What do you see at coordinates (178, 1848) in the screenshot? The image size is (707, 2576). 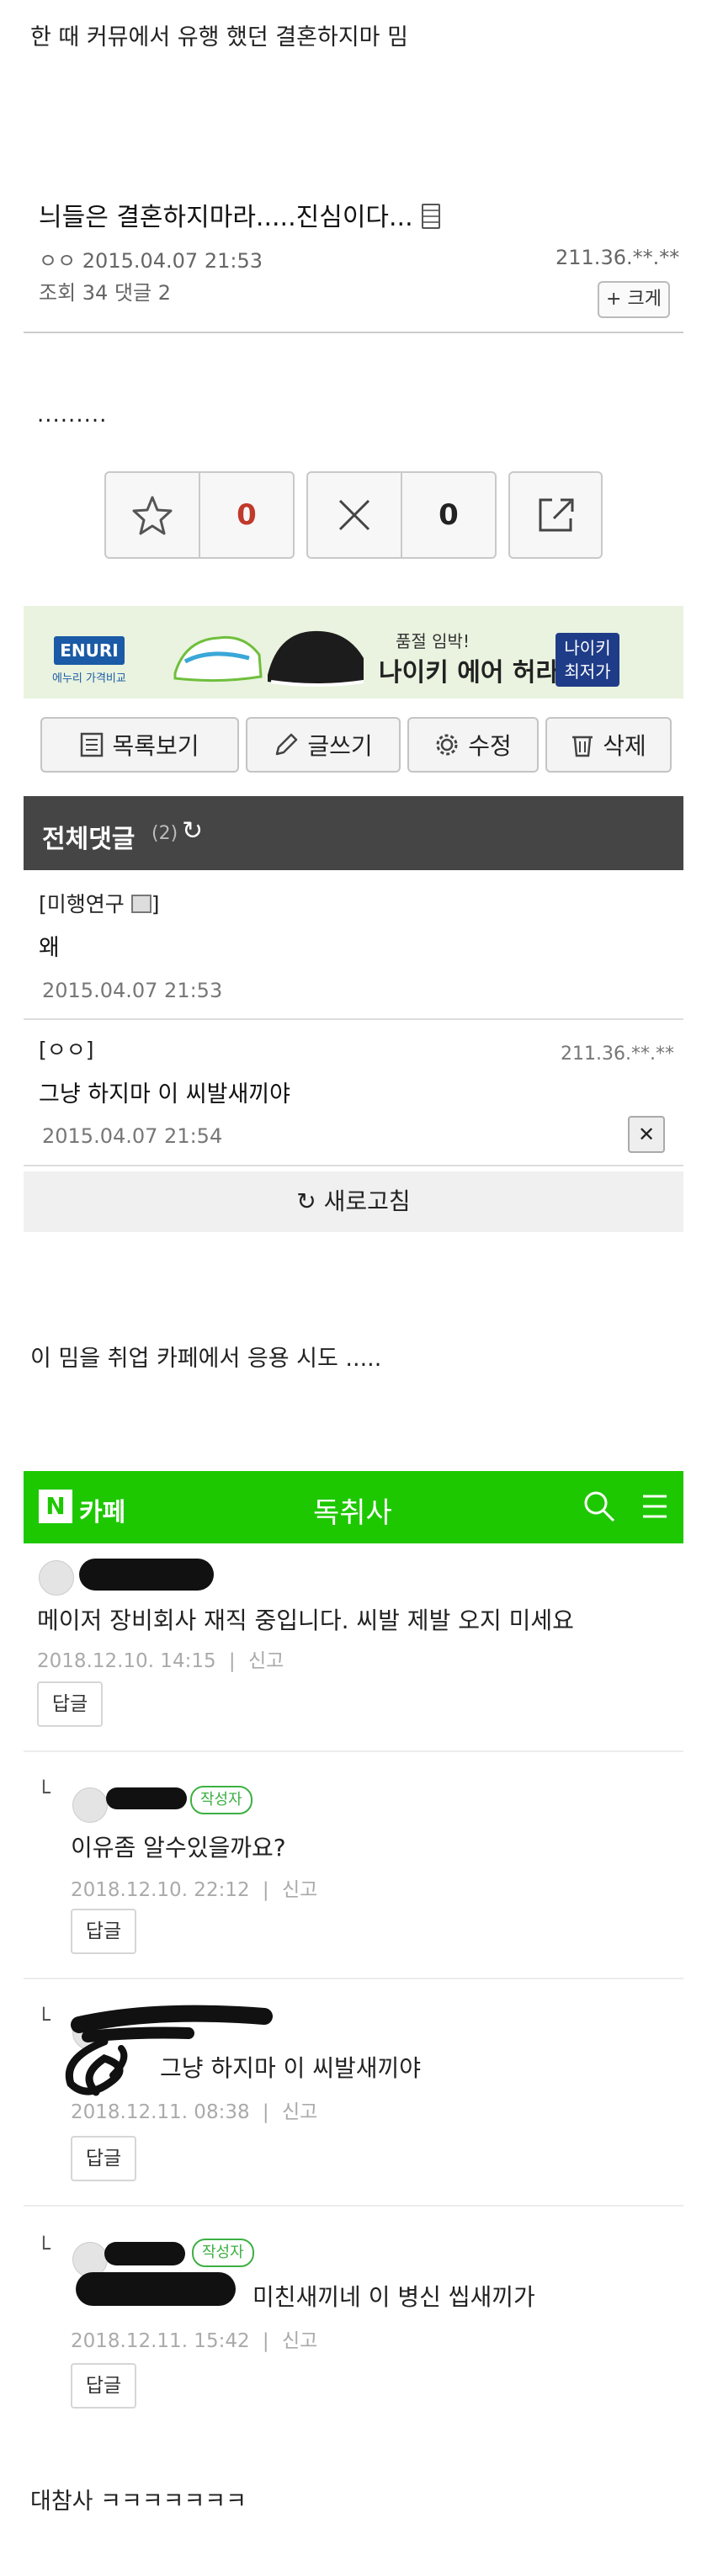 I see `reply-body: 이유좀 알수있을까요?` at bounding box center [178, 1848].